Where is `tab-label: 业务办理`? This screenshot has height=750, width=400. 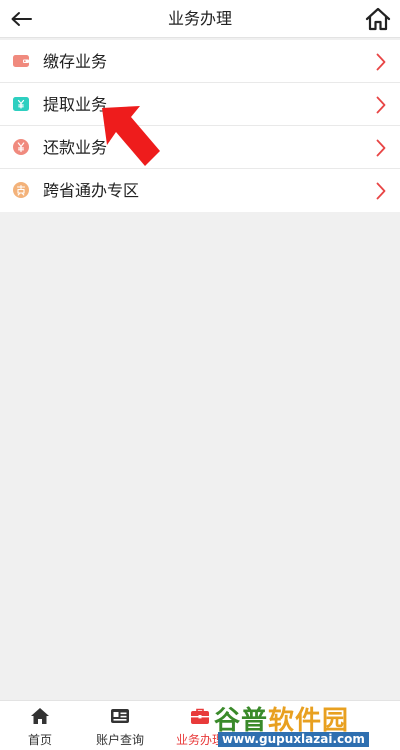 tab-label: 业务办理 is located at coordinates (199, 740).